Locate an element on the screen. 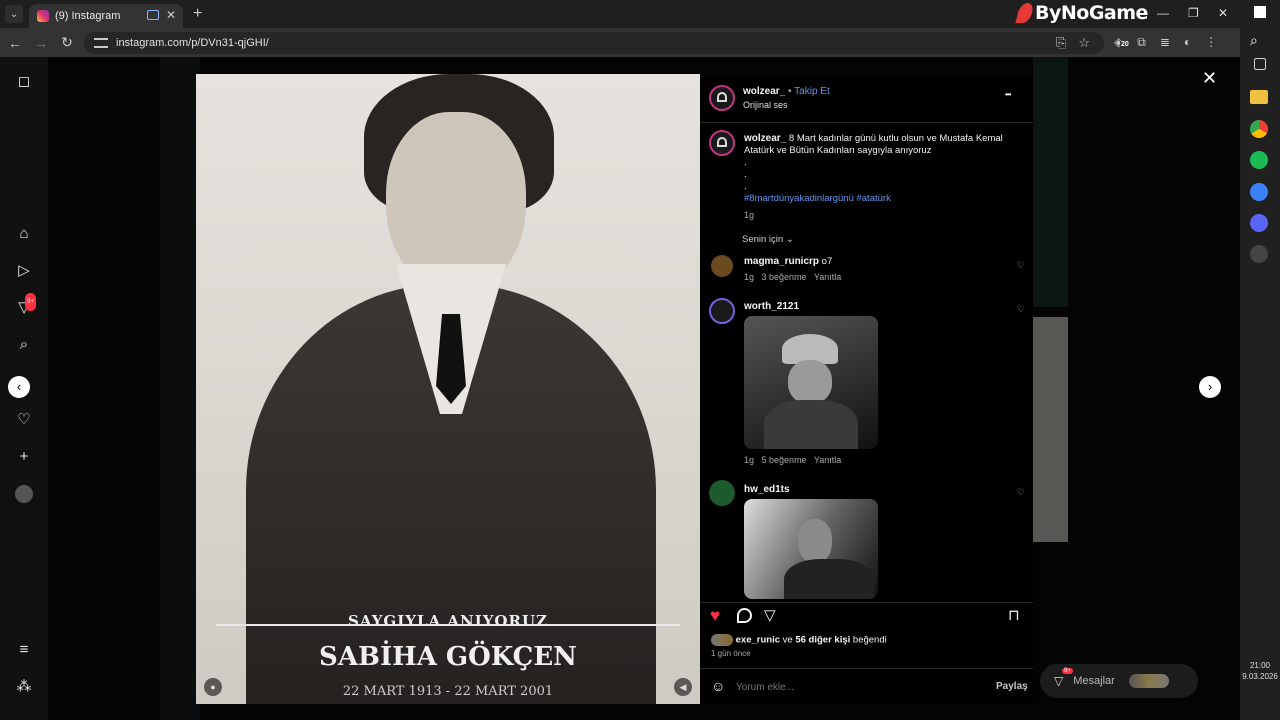 The image size is (1280, 720). caption-hashtags: #8martdünyakadinlargünü #atatürk is located at coordinates (879, 199).